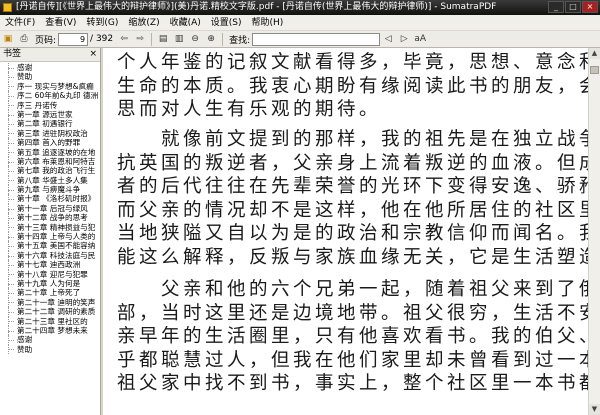 Image resolution: width=600 pixels, height=415 pixels. Describe the element at coordinates (195, 39) in the screenshot. I see `zoom-out-icon: ⊖` at that location.